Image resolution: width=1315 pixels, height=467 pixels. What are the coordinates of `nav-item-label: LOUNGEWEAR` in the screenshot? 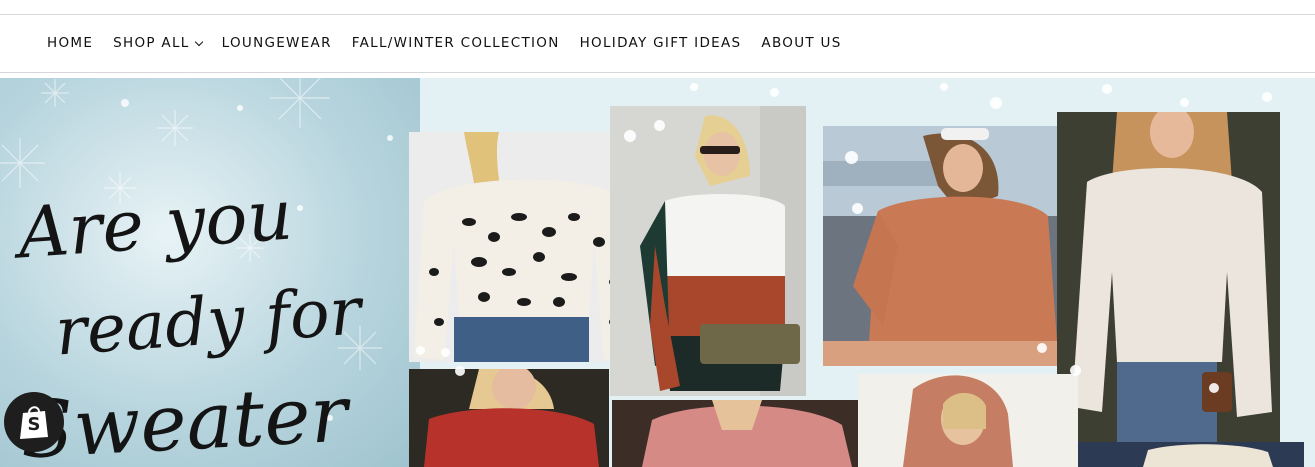 It's located at (276, 43).